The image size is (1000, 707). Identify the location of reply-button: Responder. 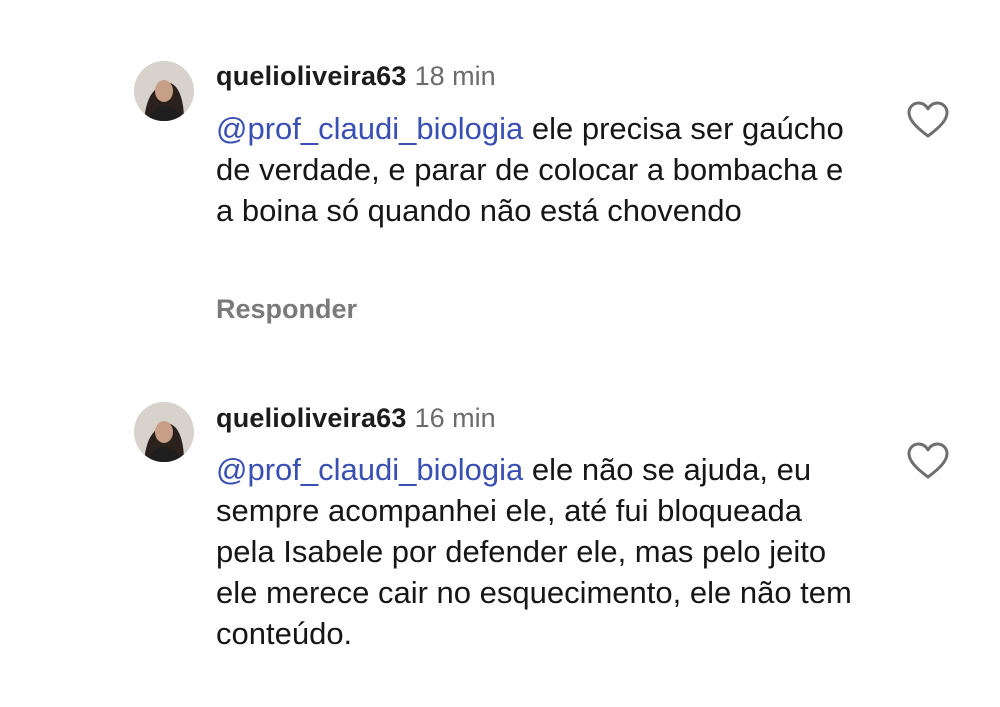
(286, 309).